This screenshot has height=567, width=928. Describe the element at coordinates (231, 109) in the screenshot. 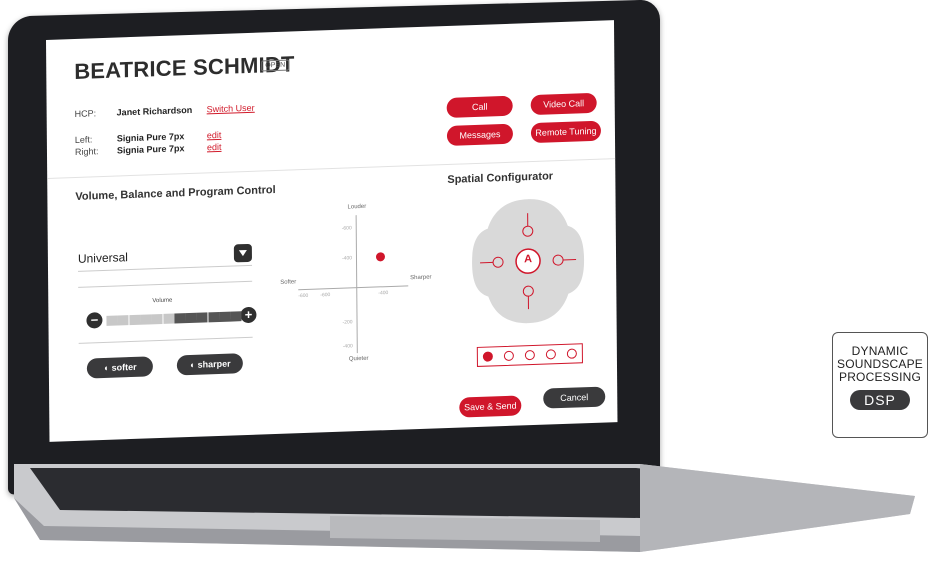

I see `switch-user-link: Switch User` at that location.